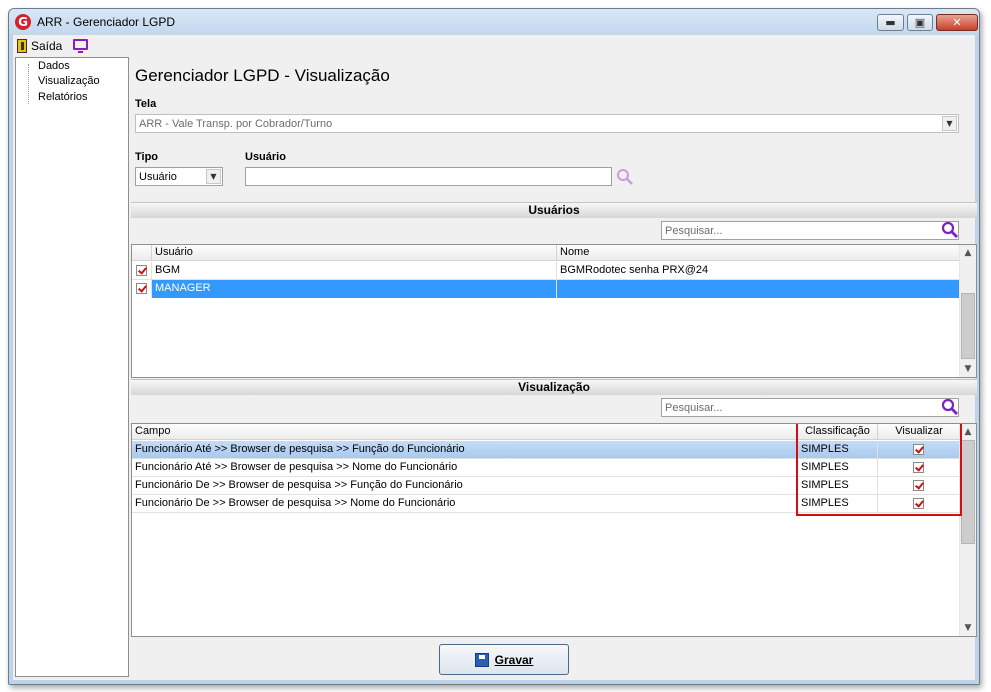  Describe the element at coordinates (465, 432) in the screenshot. I see `column-header-campo: Campo` at that location.